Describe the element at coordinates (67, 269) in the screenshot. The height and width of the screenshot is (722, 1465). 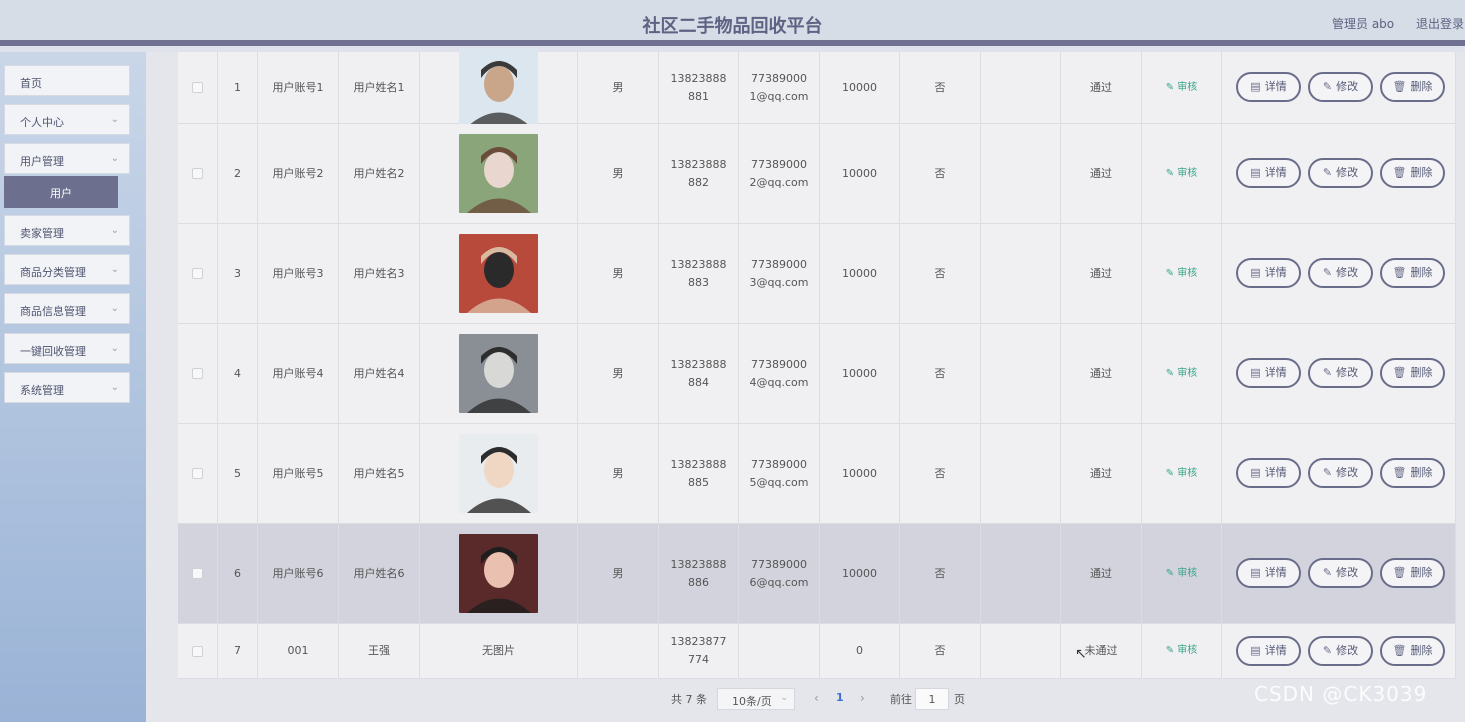
I see `sidebar-item-category-management: 商品分类管理 ⌄` at that location.